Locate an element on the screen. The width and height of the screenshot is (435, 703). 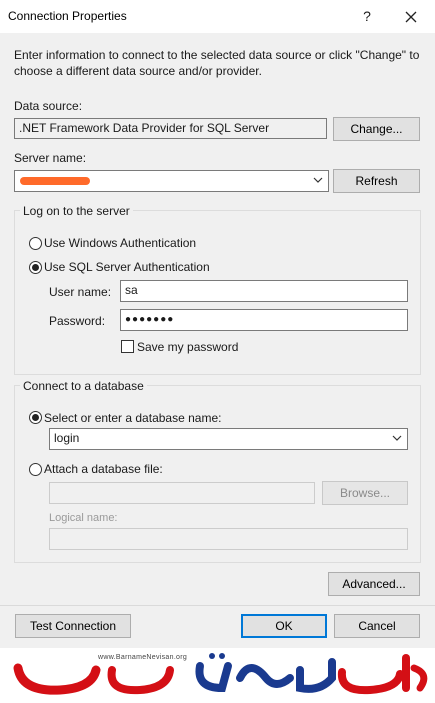
save-password-label: Save my password is located at coordinates (187, 347).